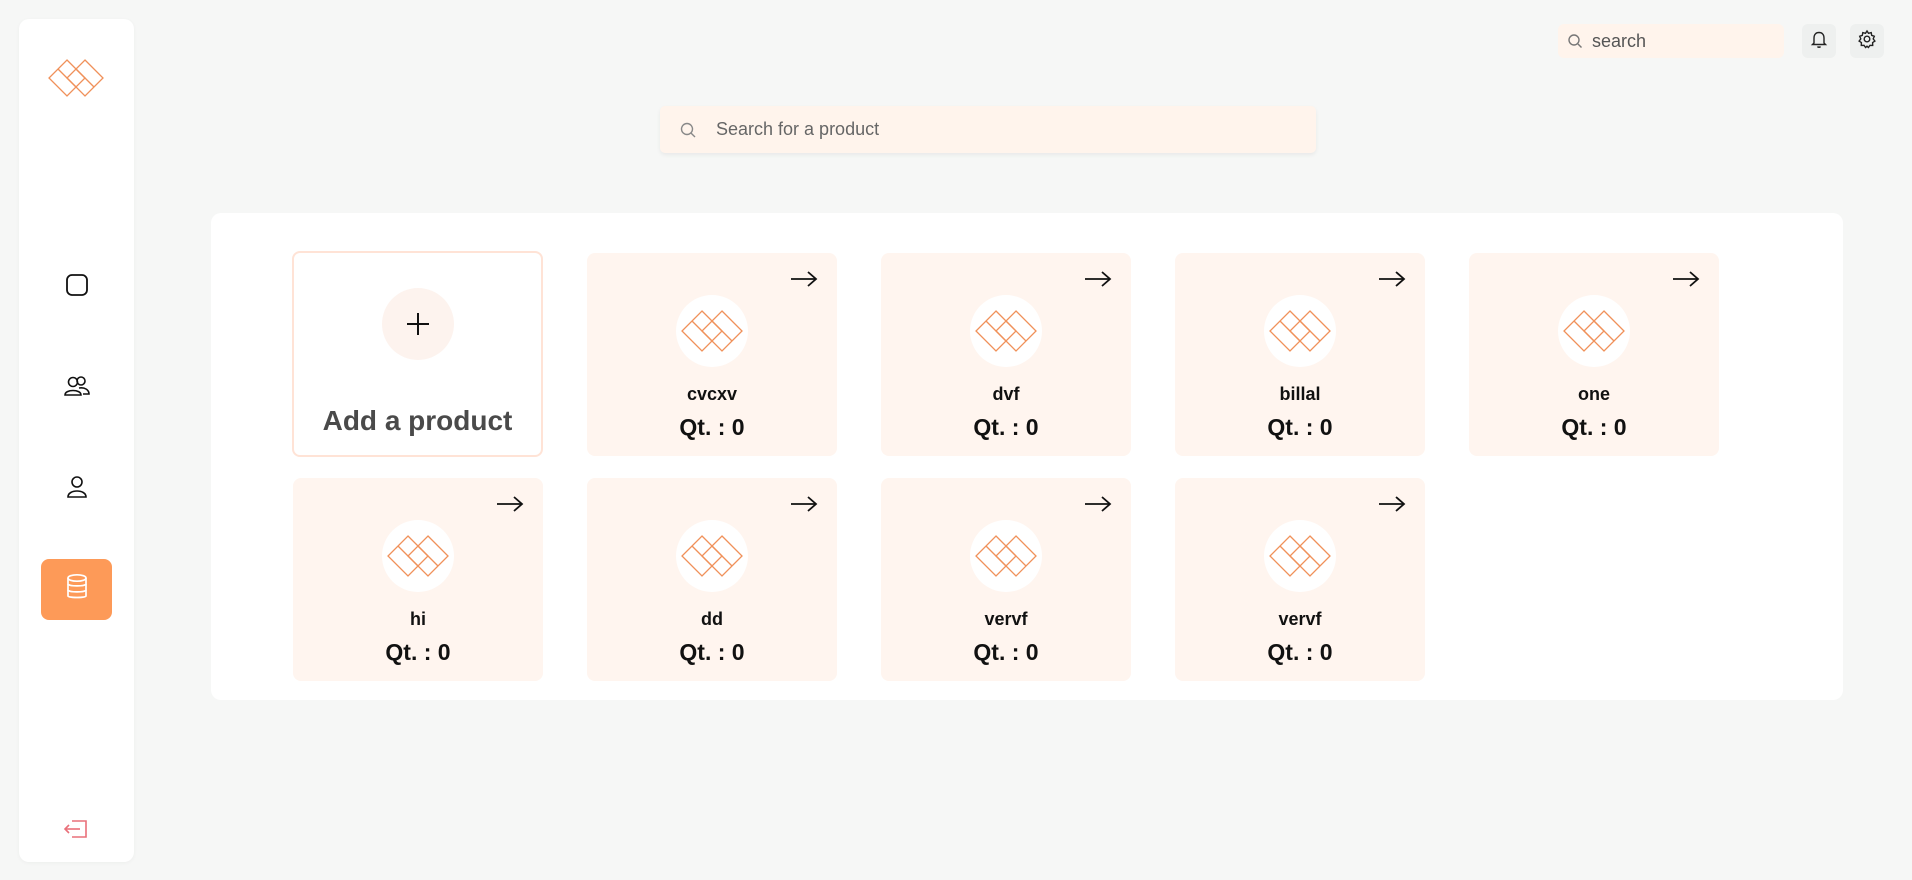 The width and height of the screenshot is (1912, 880). I want to click on product-card: dvf Qt. : 0, so click(1006, 354).